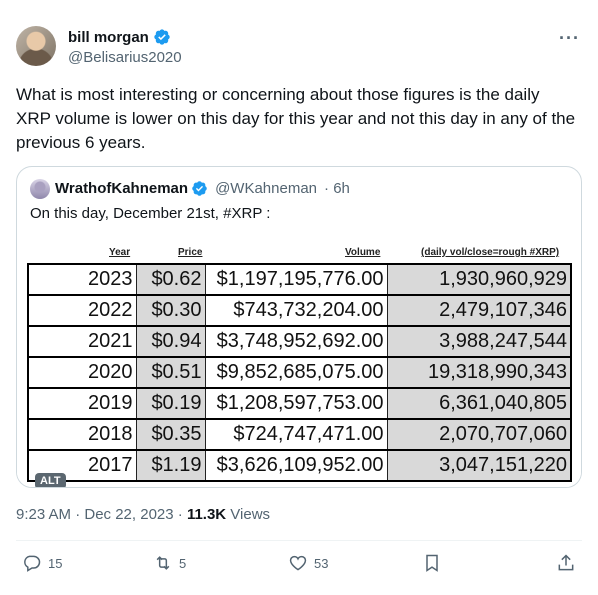  Describe the element at coordinates (479, 341) in the screenshot. I see `cell-ratio: 3,988,247,544` at that location.